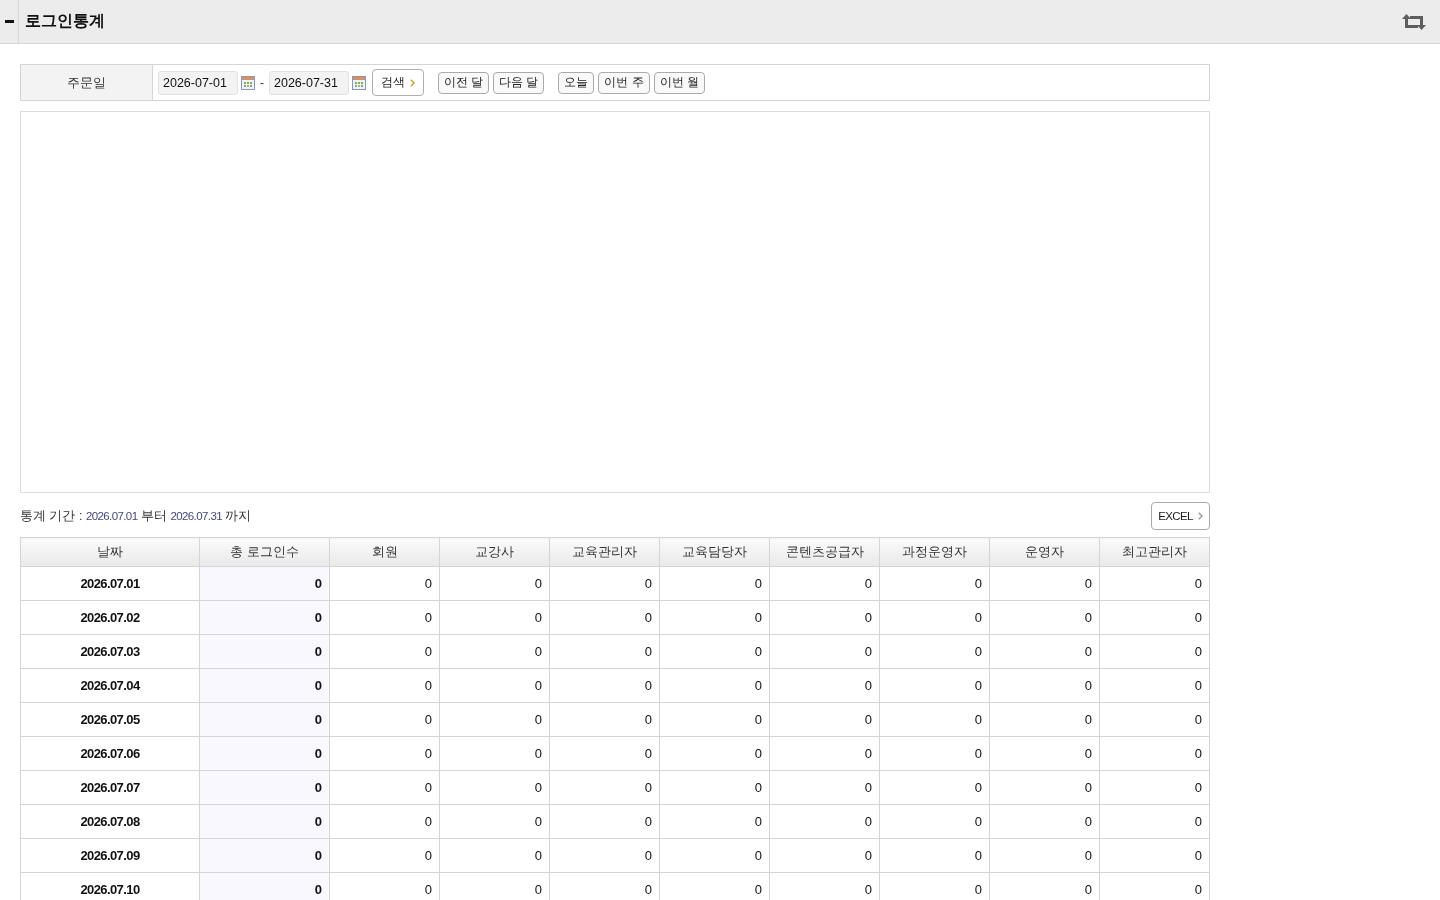  What do you see at coordinates (110, 821) in the screenshot?
I see `table-cell: 2026.07.08` at bounding box center [110, 821].